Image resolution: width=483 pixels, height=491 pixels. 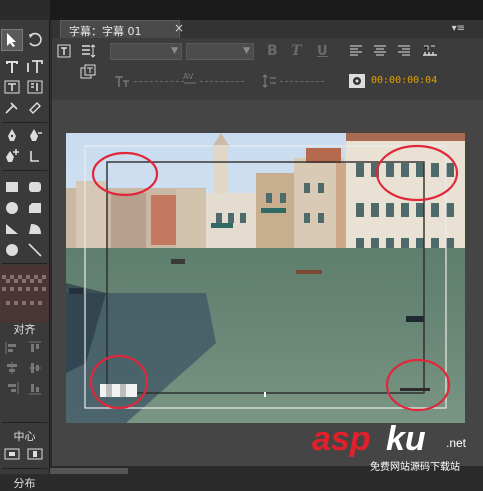 I want to click on selection-tool, so click(x=12, y=40).